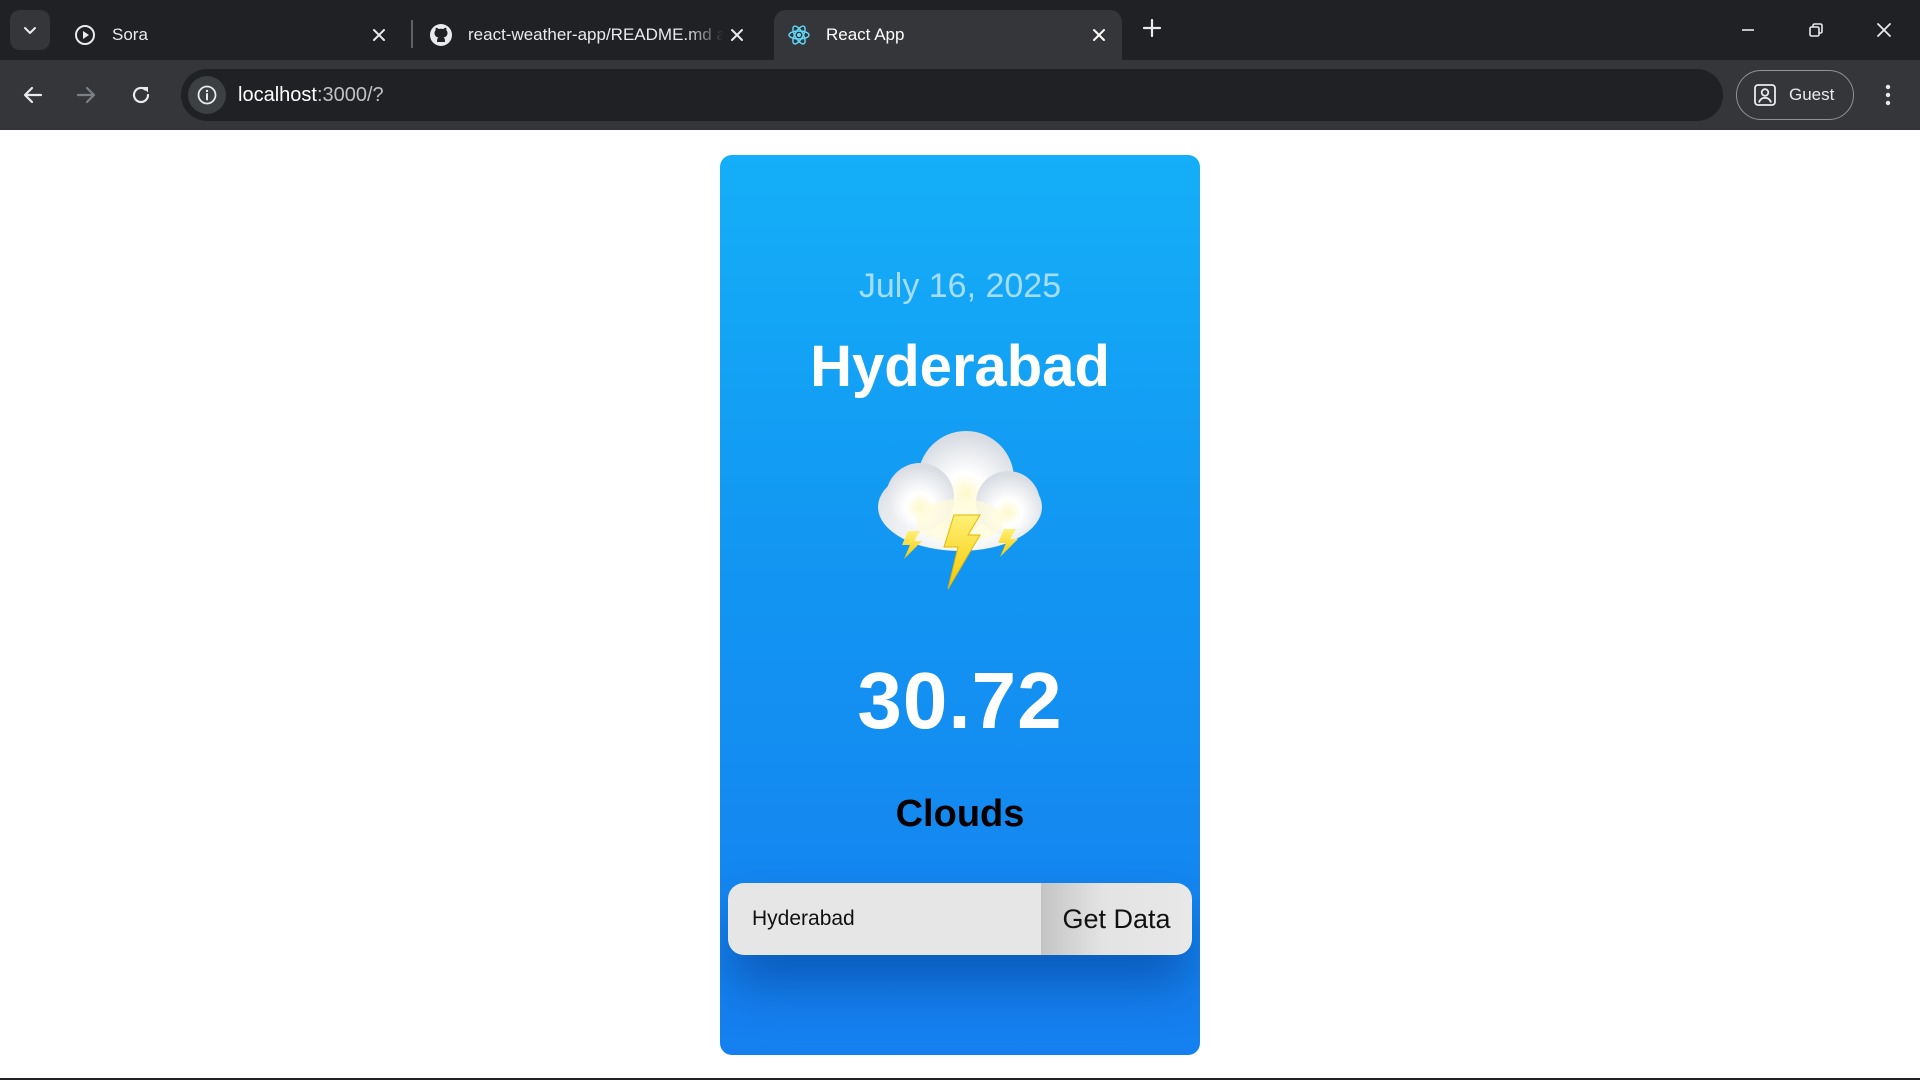  I want to click on new-tab-button, so click(1152, 28).